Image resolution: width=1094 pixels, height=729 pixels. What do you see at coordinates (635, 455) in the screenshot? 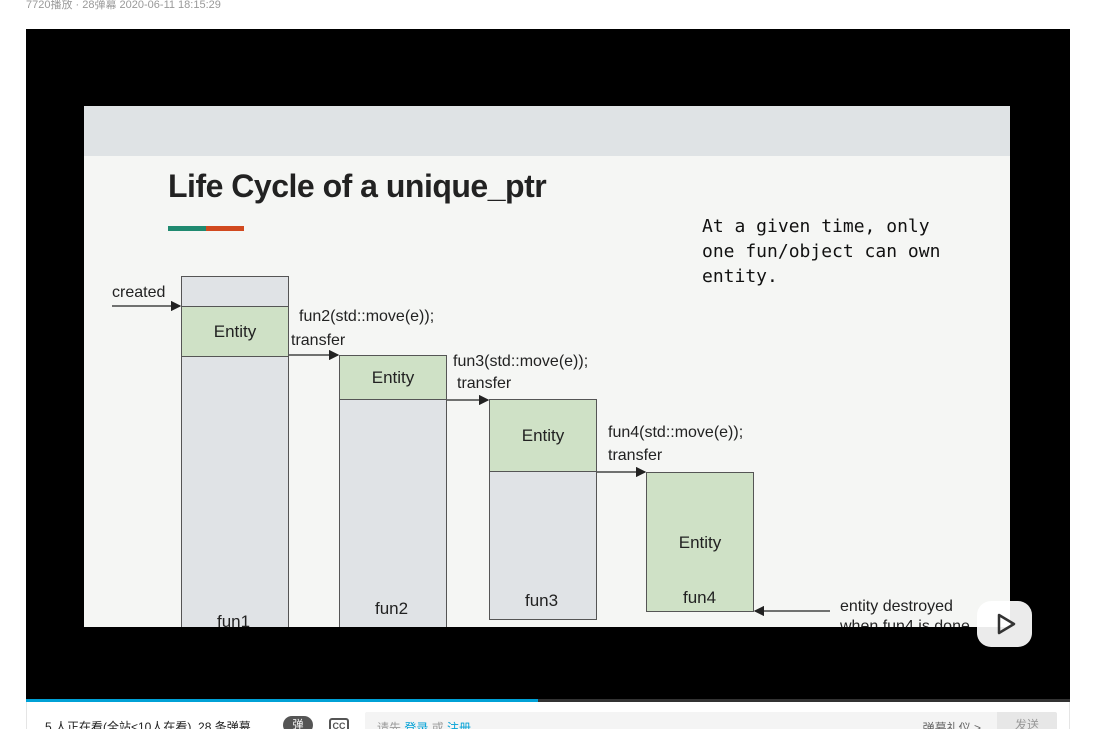
I see `transfer-label-3: transfer` at bounding box center [635, 455].